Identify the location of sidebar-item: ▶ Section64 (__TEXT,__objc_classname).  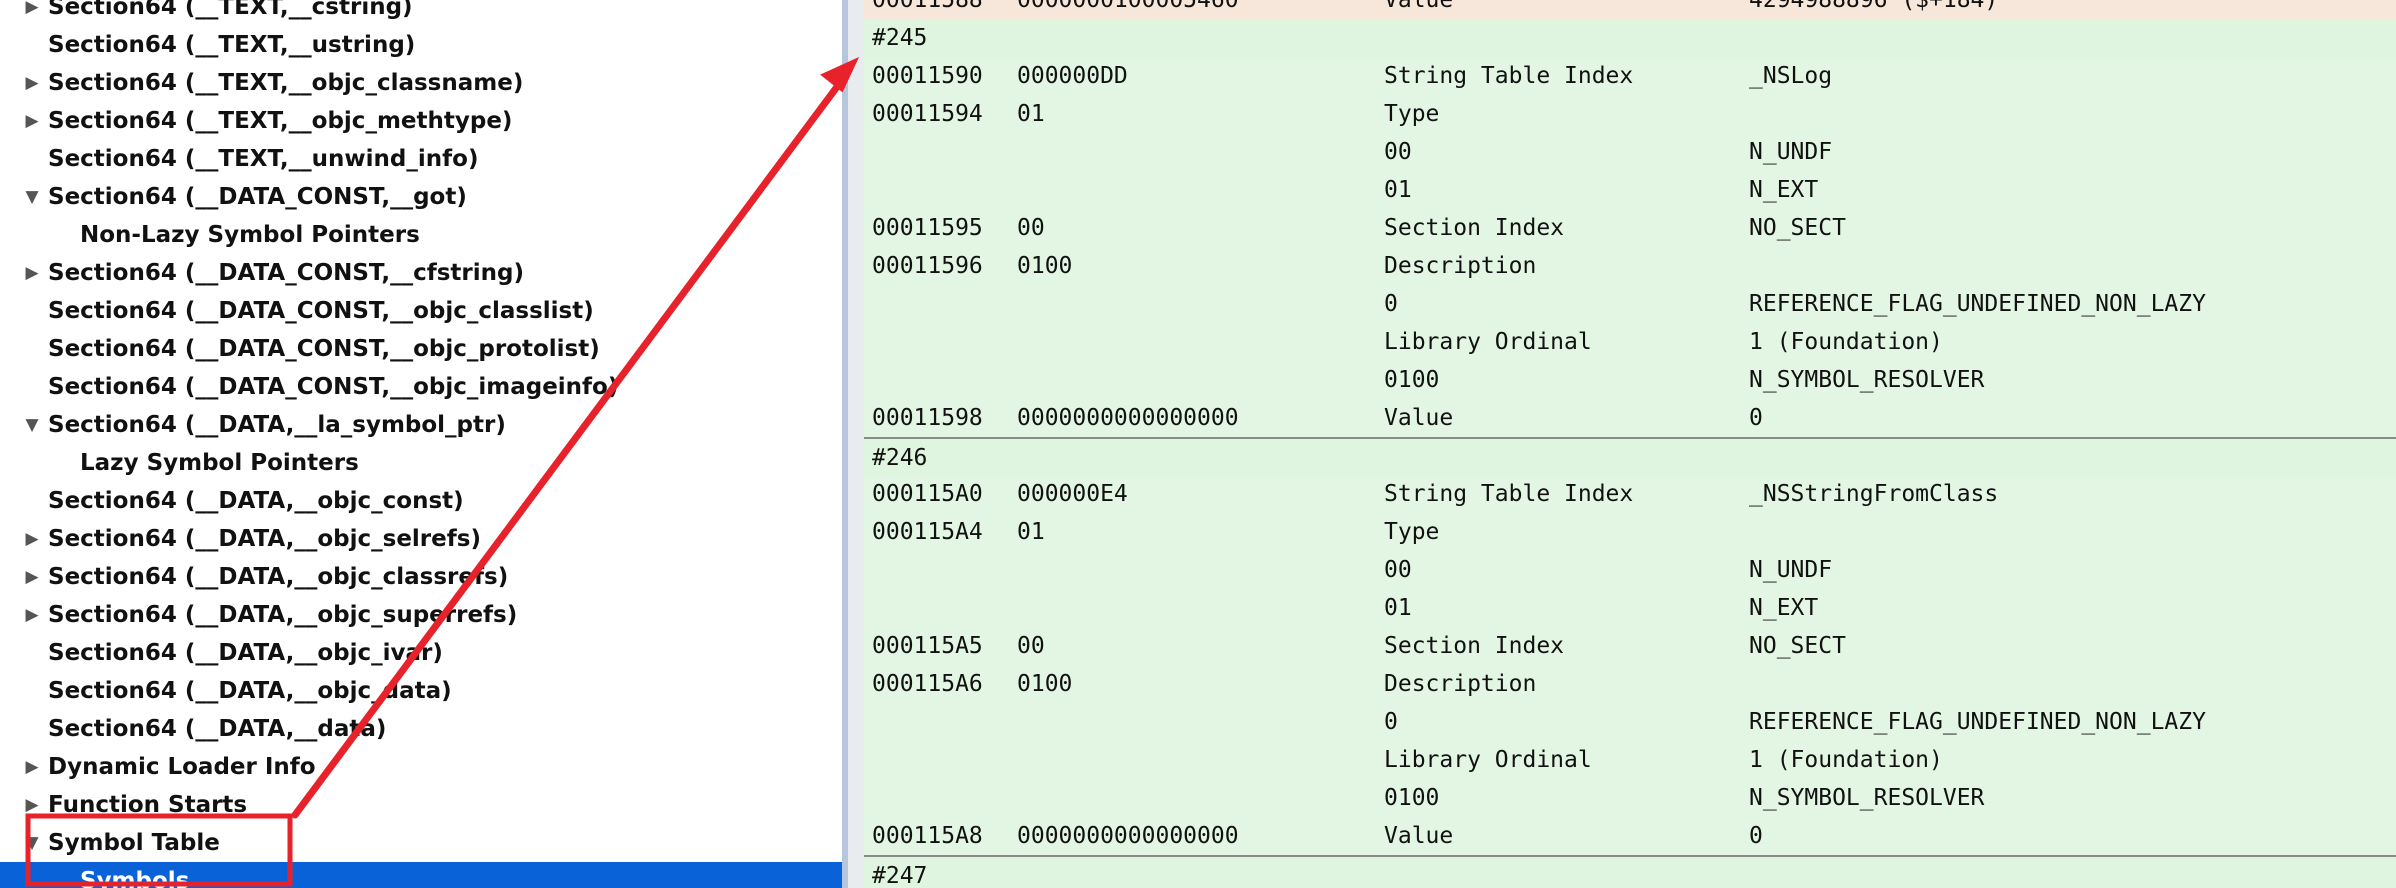
(421, 83).